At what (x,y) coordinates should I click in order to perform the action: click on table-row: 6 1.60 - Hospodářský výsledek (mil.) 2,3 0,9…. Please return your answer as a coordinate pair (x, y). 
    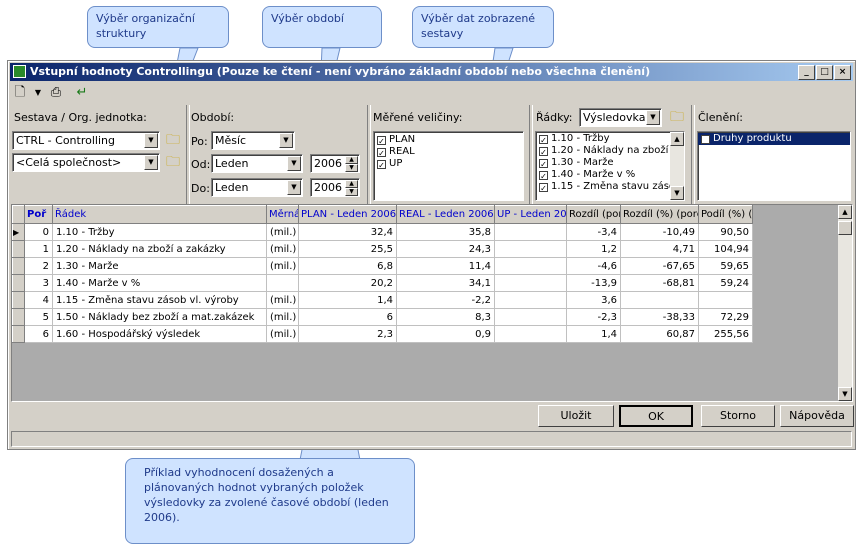
    Looking at the image, I should click on (382, 334).